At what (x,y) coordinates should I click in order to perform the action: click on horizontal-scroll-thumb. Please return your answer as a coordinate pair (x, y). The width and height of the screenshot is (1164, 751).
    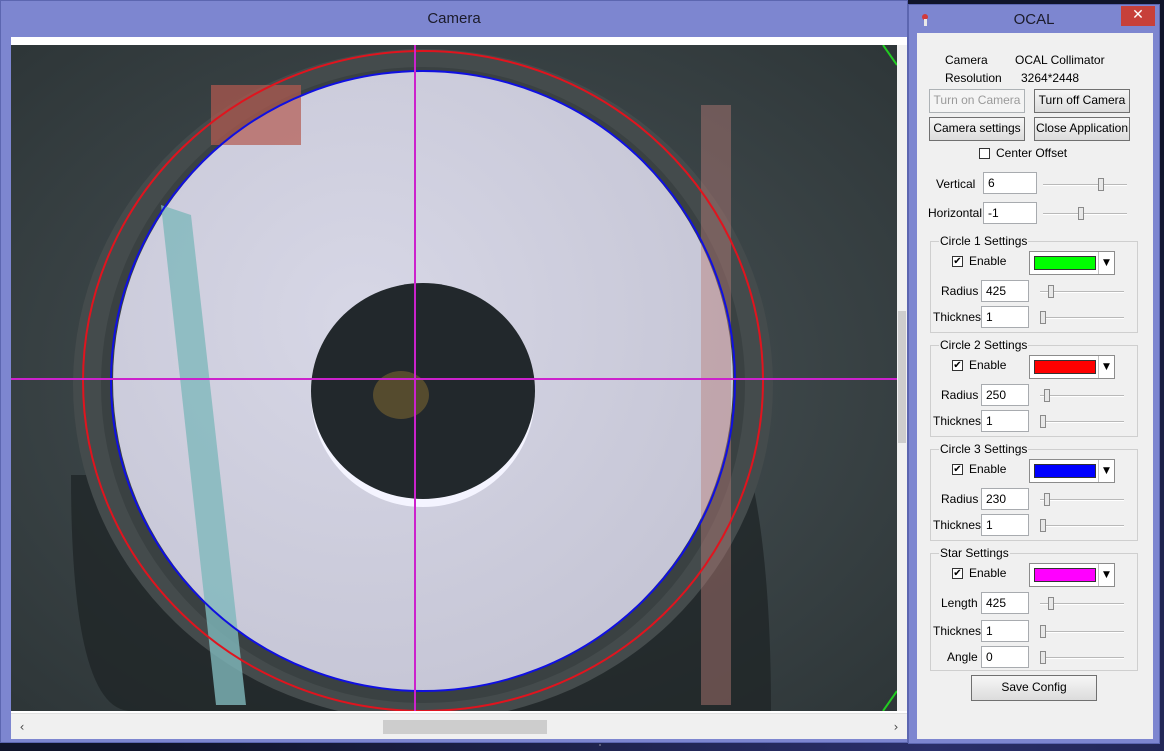
    Looking at the image, I should click on (465, 727).